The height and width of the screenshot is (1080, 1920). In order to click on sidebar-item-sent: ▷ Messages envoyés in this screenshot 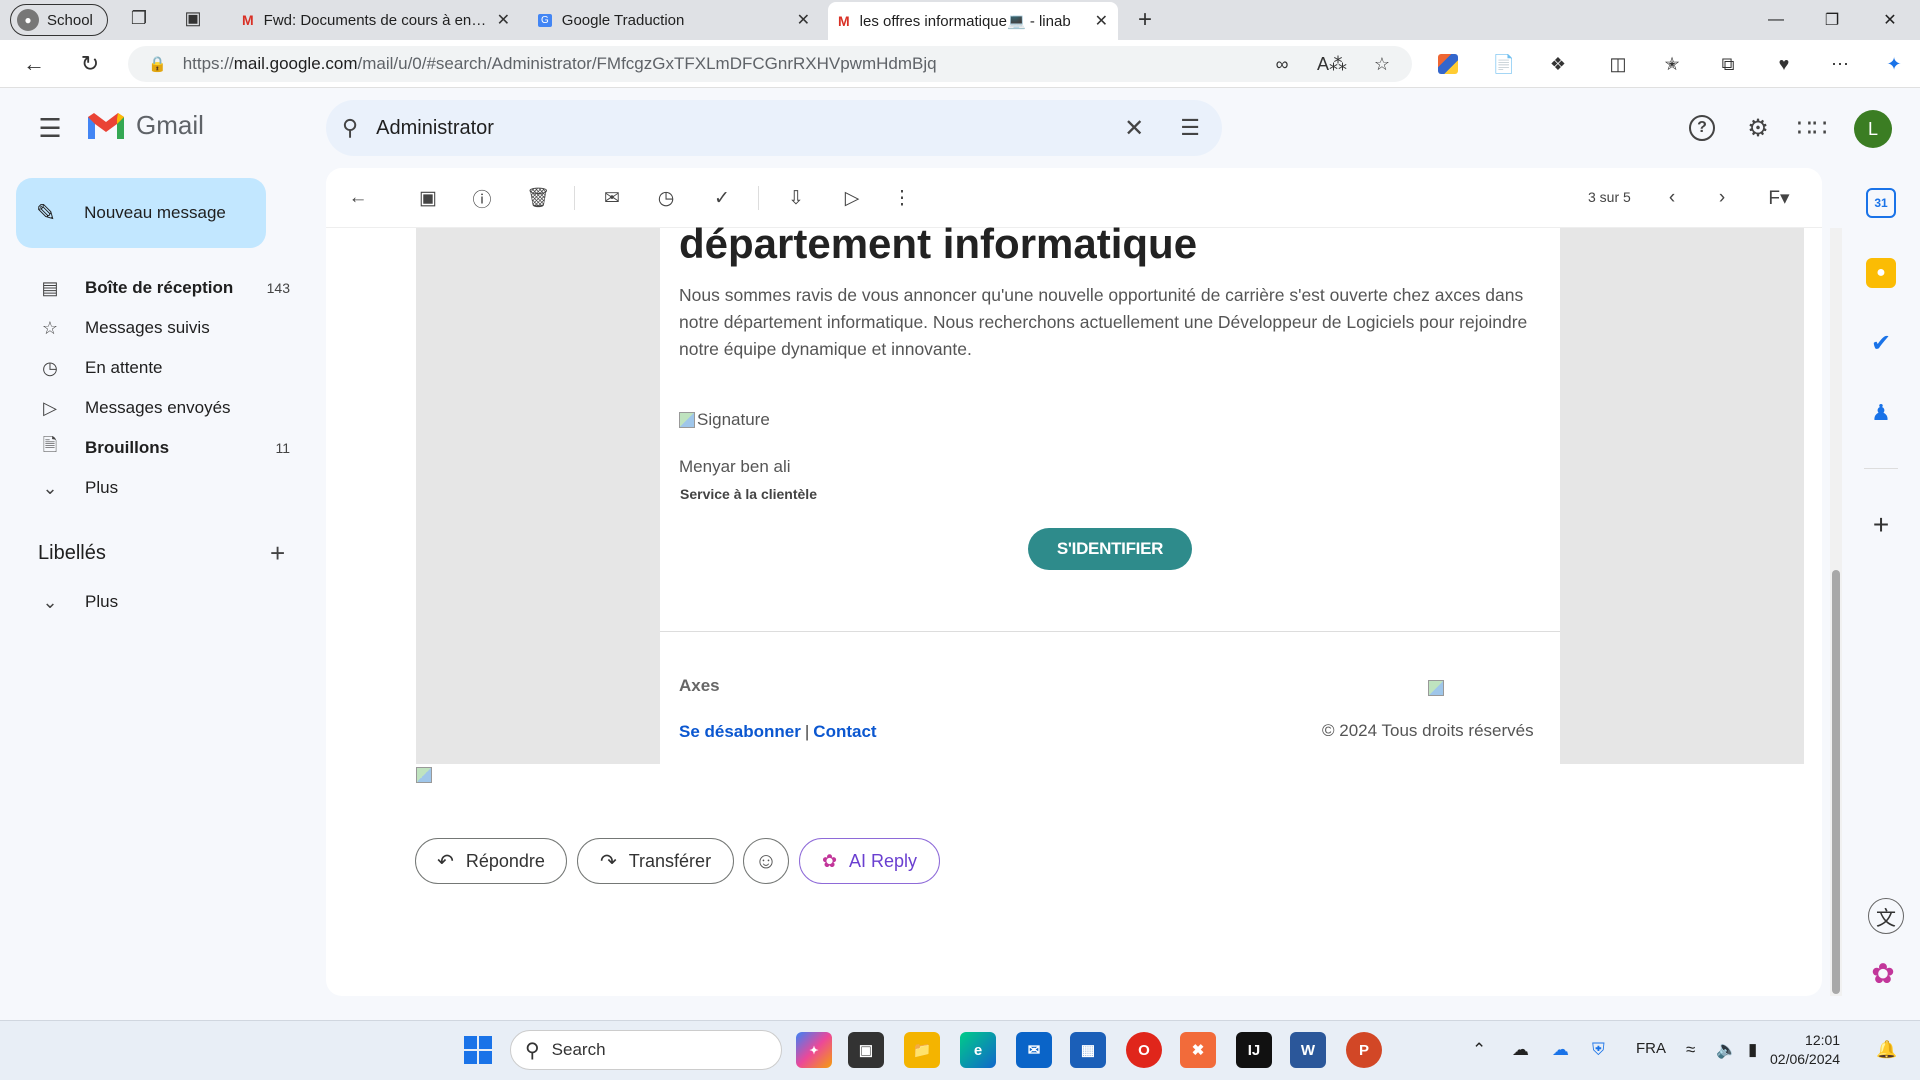, I will do `click(150, 408)`.